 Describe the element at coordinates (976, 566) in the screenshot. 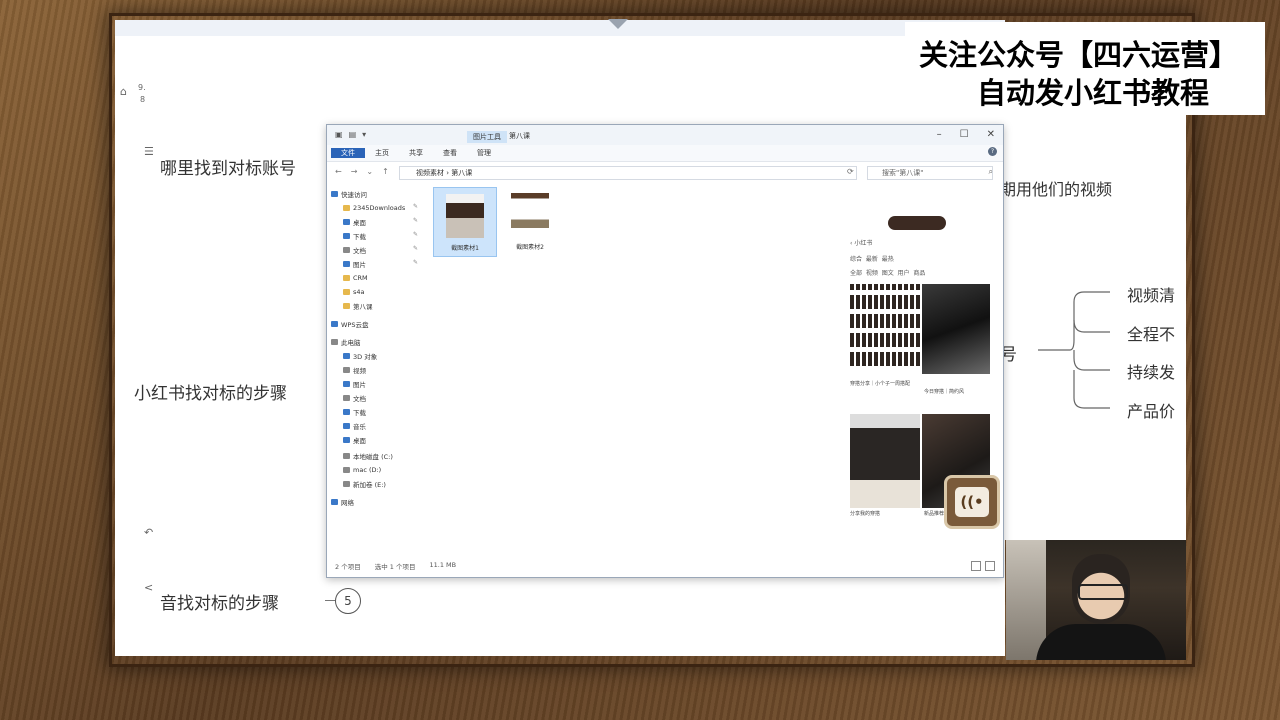

I see `details-view-icon` at that location.